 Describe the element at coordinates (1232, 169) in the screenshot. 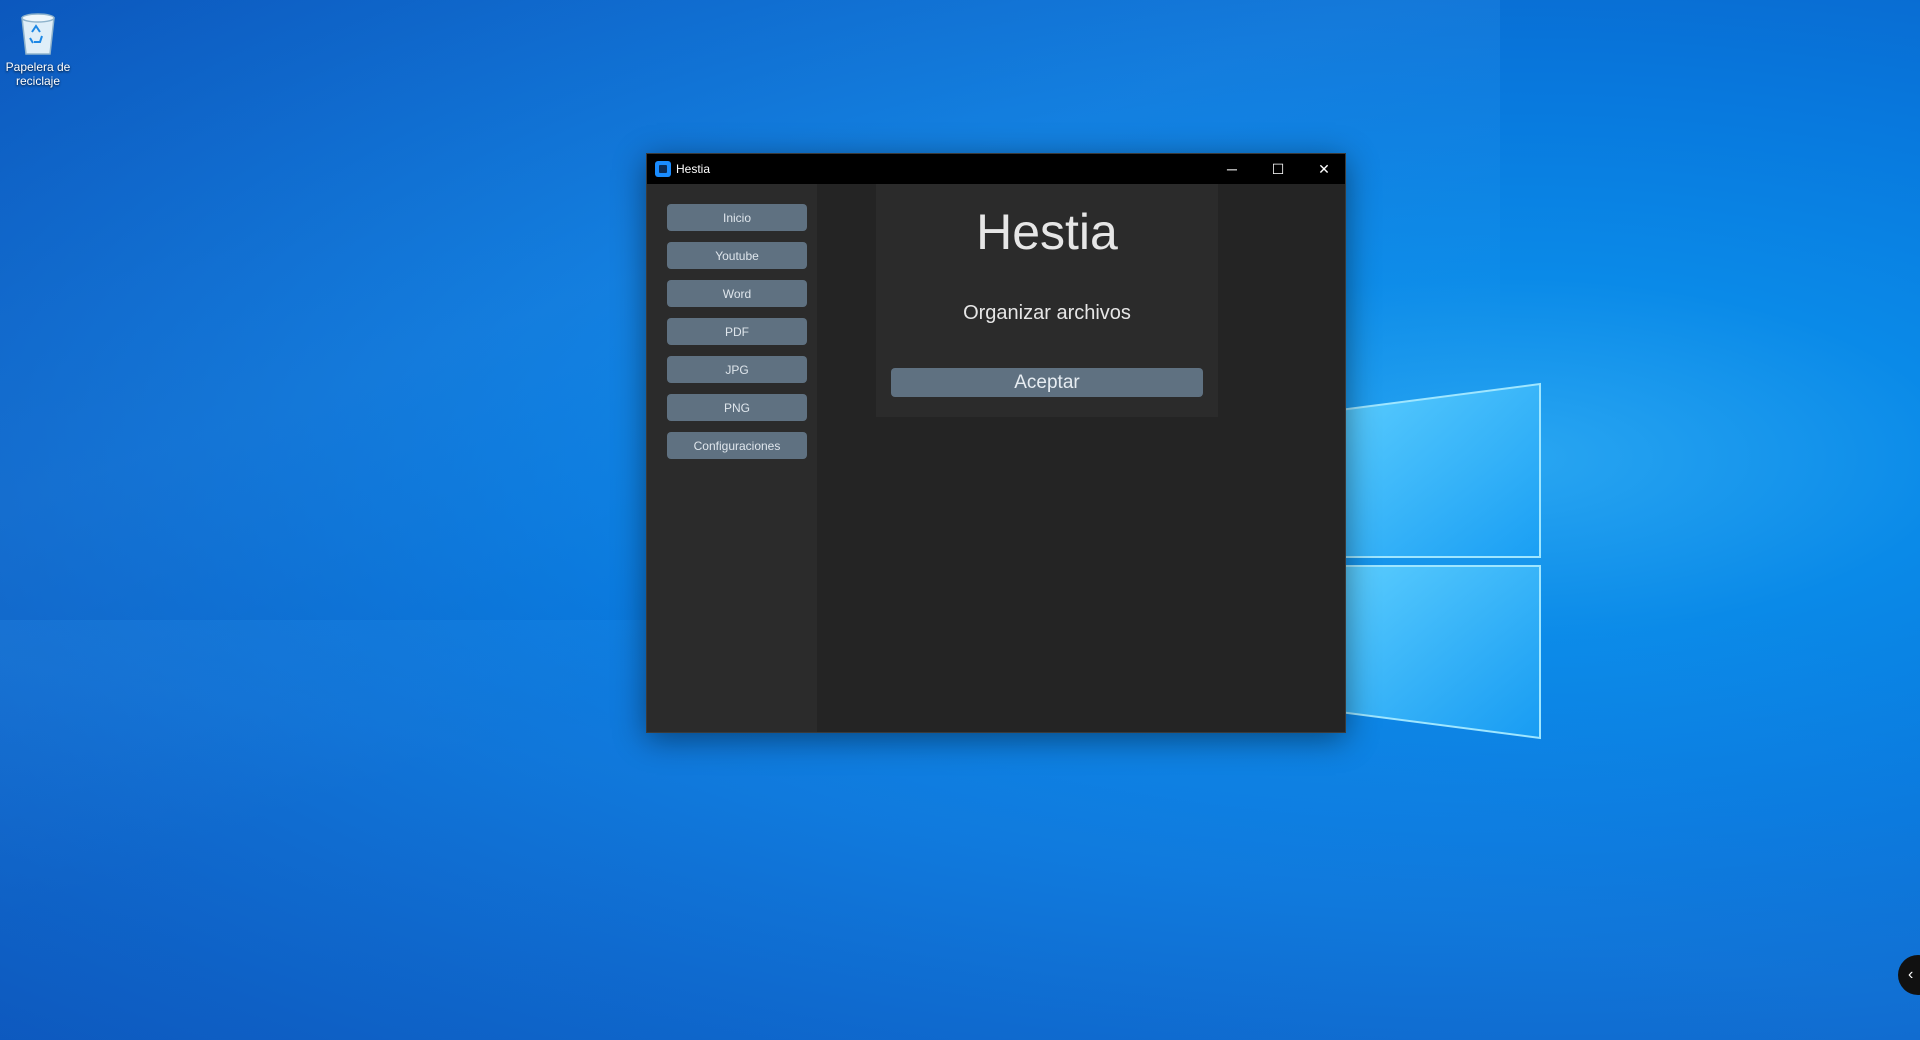

I see `minimize-button: ─` at that location.